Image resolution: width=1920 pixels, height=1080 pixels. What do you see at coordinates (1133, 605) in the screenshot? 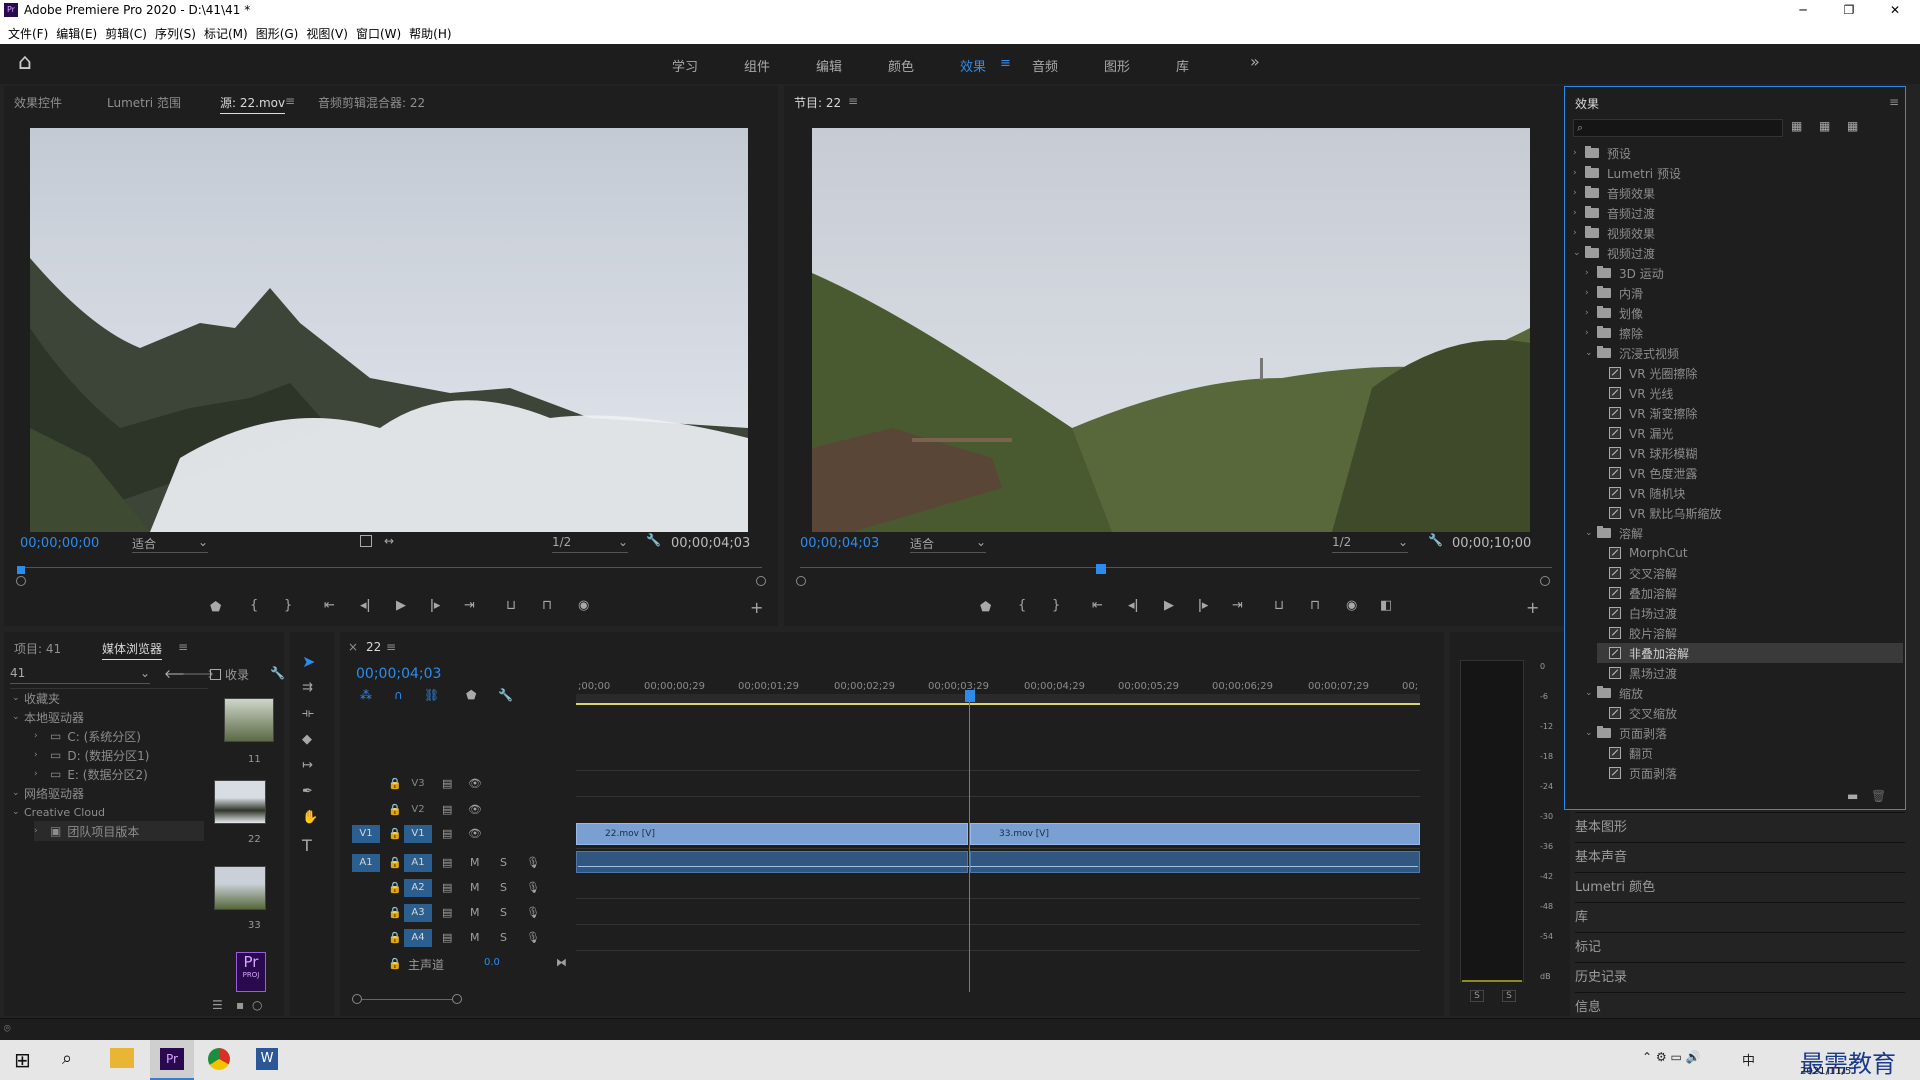
I see `step-back-icon: ◂ǀ` at bounding box center [1133, 605].